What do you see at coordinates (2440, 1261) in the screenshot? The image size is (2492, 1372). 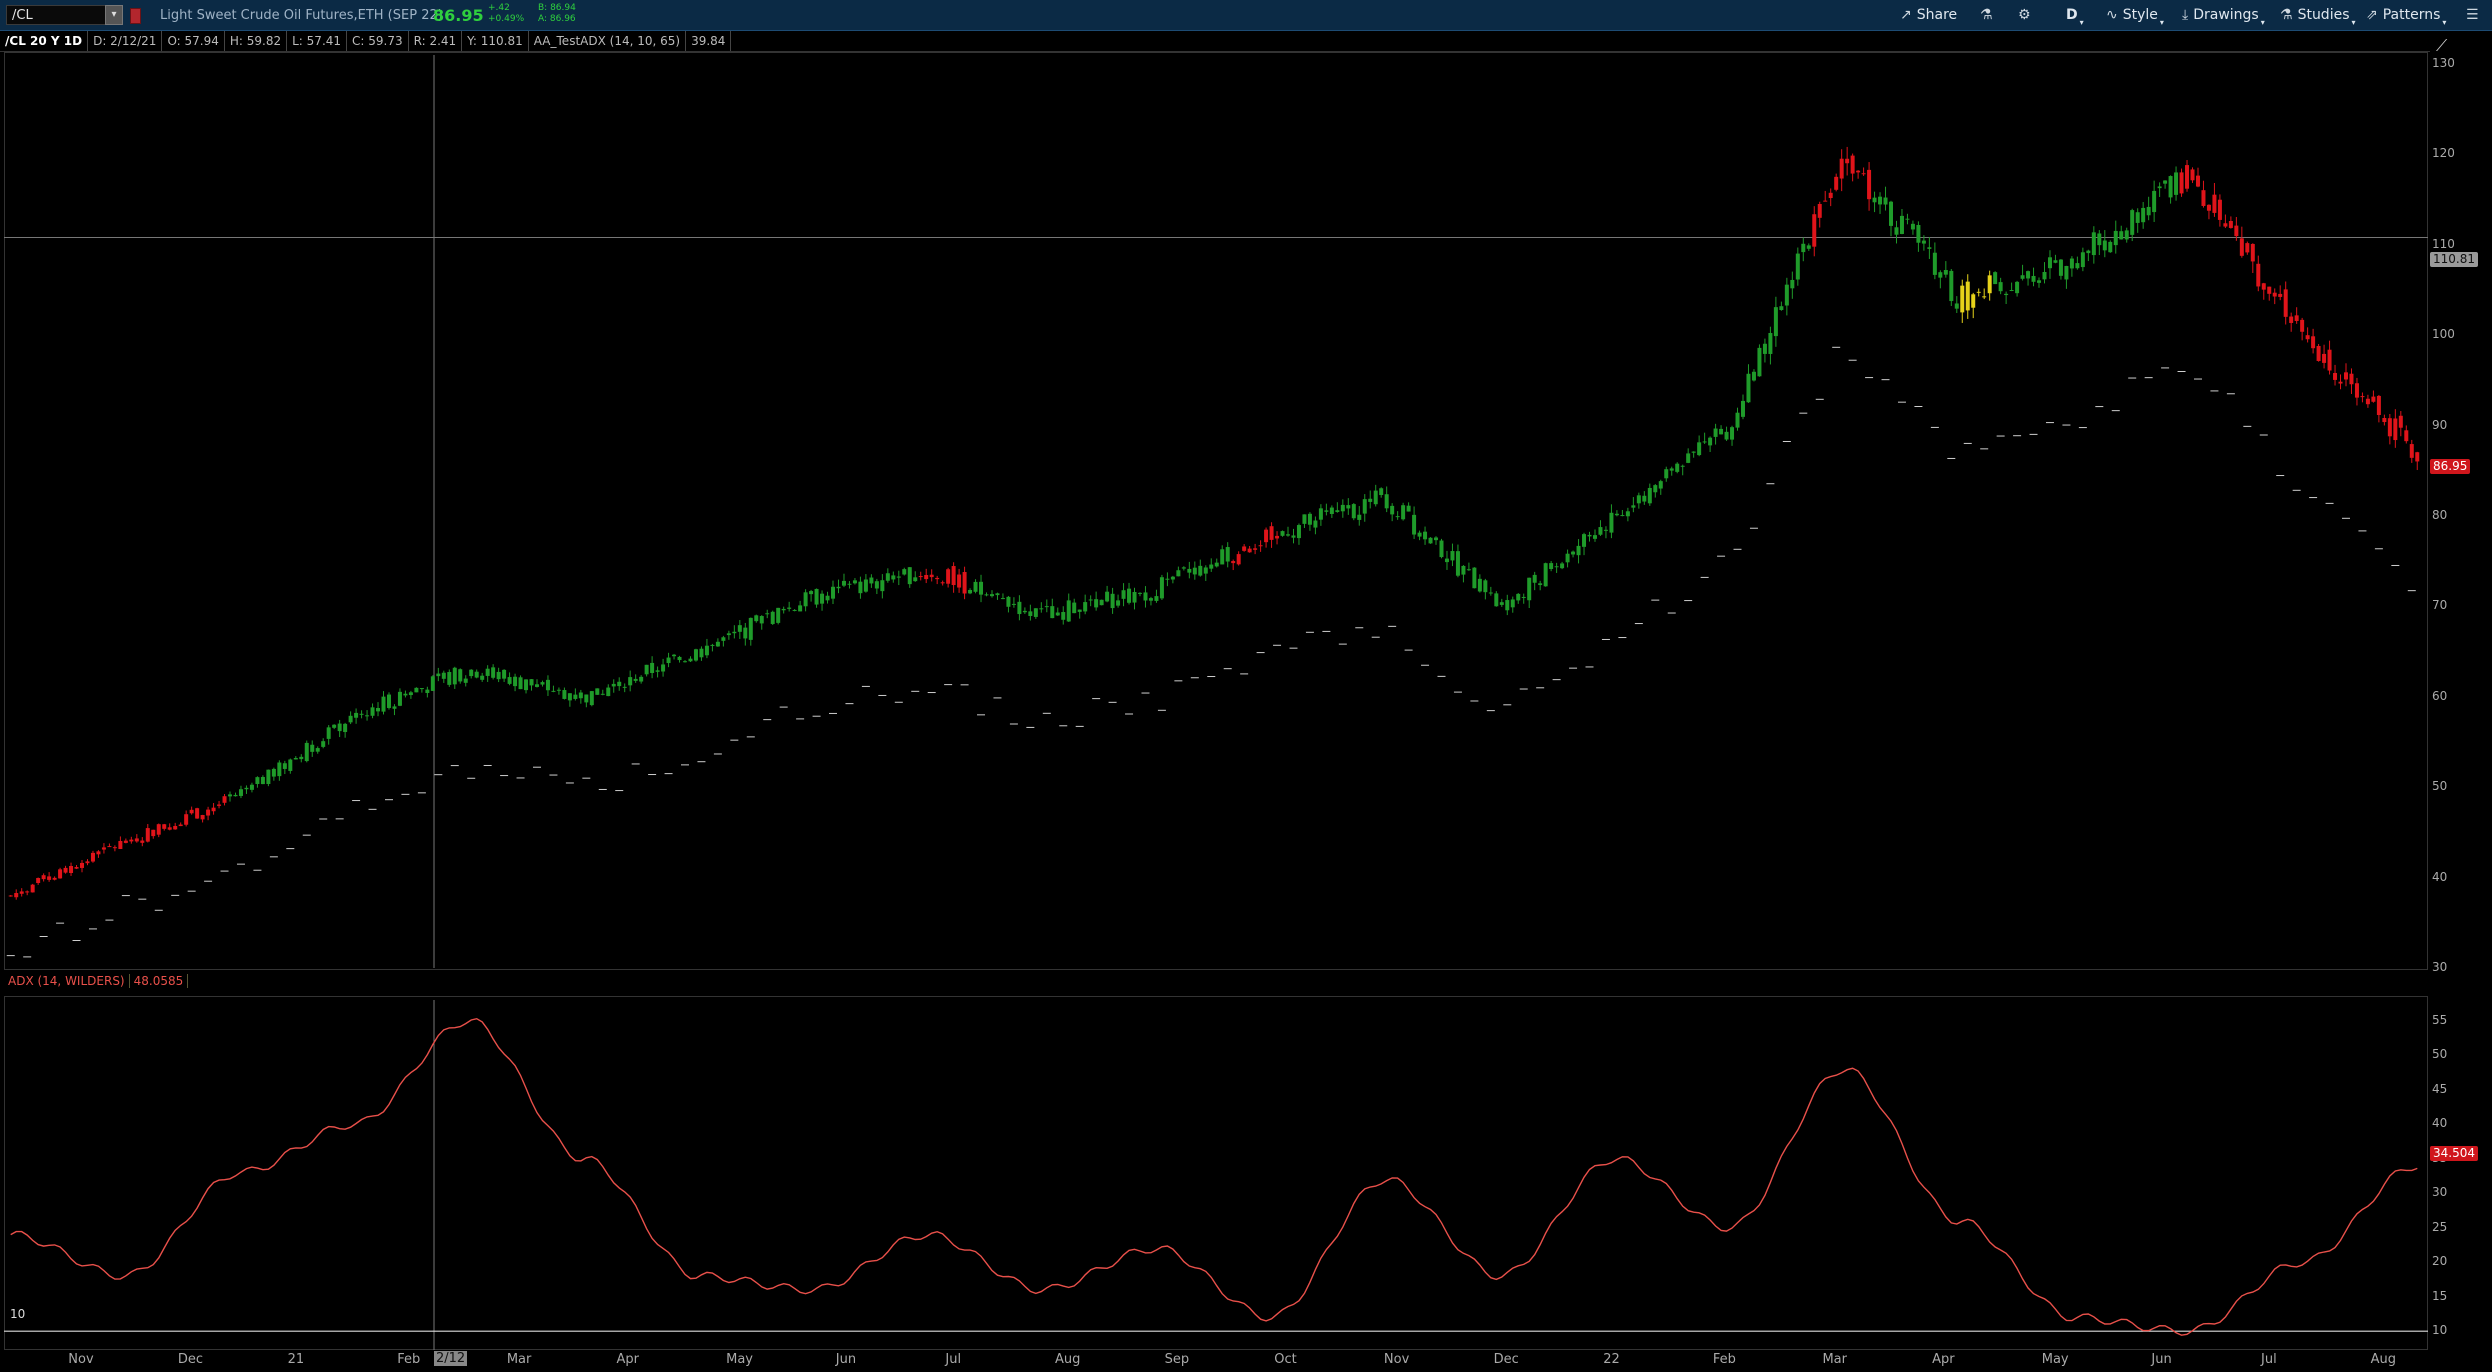 I see `adx-tick-label: 20` at bounding box center [2440, 1261].